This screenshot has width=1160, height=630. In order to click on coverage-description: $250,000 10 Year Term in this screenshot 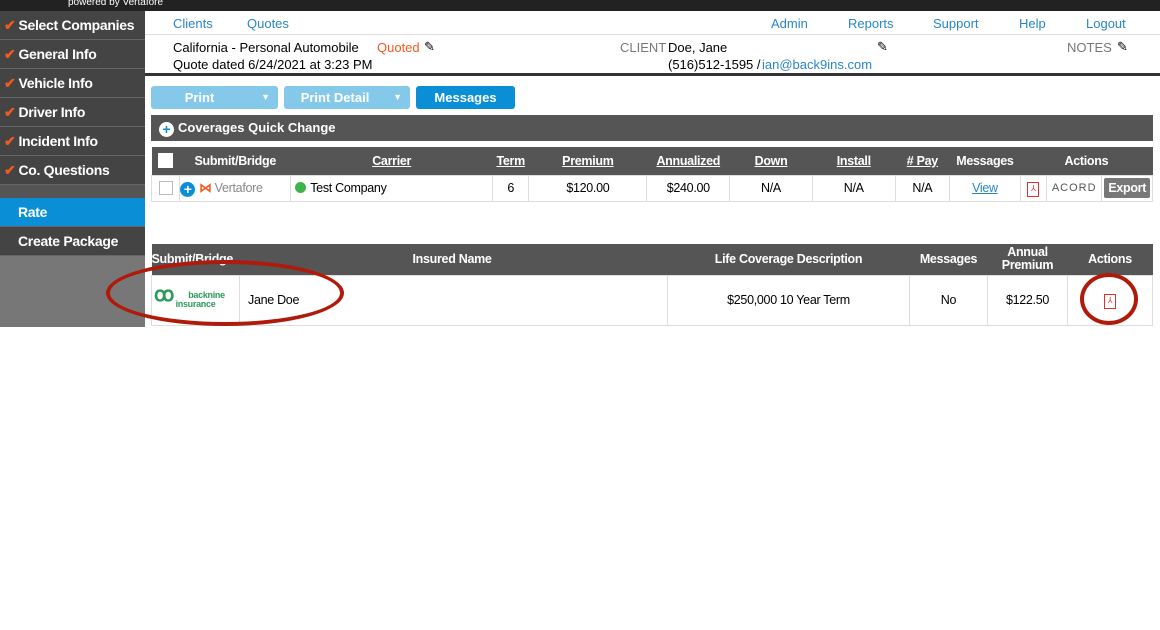, I will do `click(788, 300)`.